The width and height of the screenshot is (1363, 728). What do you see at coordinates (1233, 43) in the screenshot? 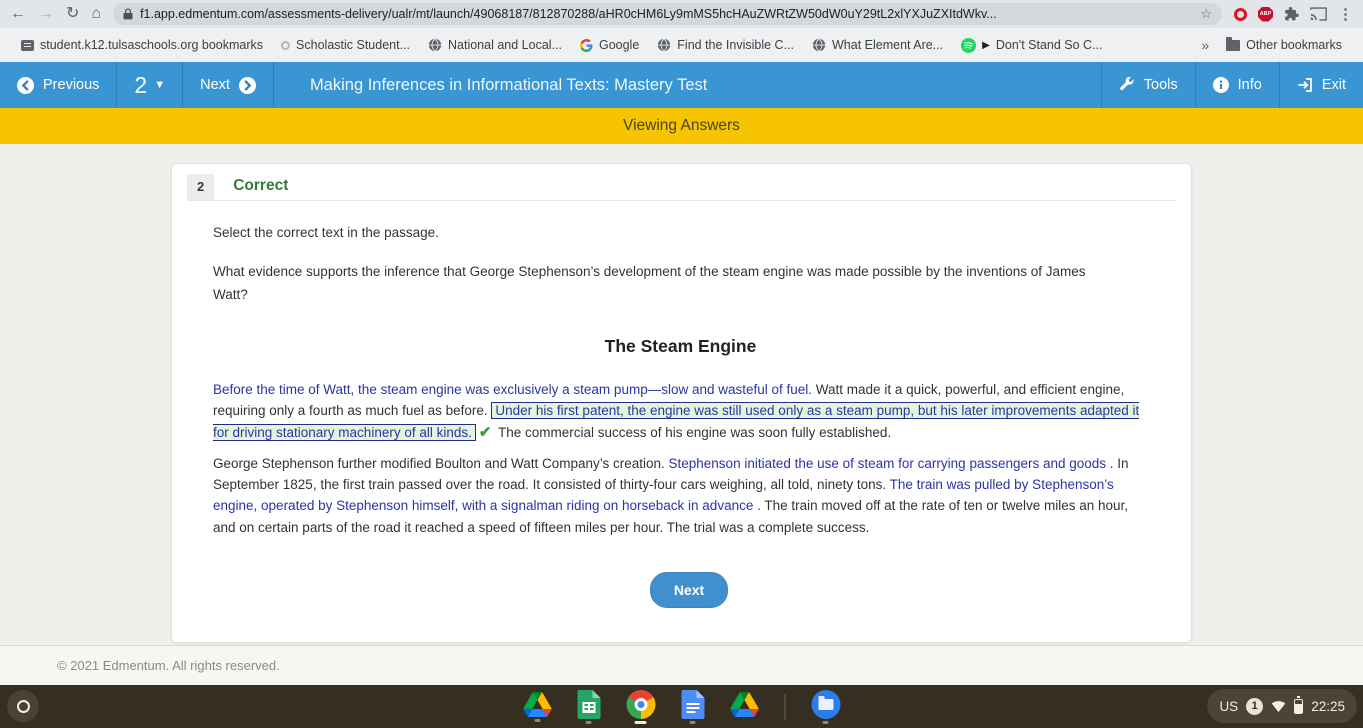
I see `folder-icon` at bounding box center [1233, 43].